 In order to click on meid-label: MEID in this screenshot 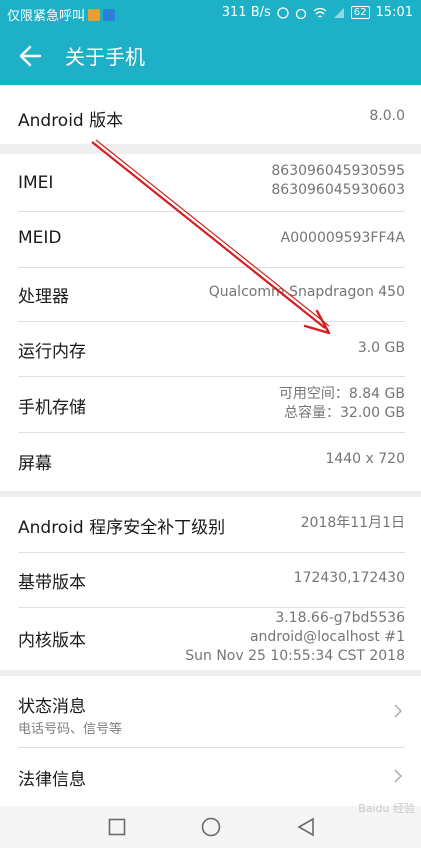, I will do `click(40, 238)`.